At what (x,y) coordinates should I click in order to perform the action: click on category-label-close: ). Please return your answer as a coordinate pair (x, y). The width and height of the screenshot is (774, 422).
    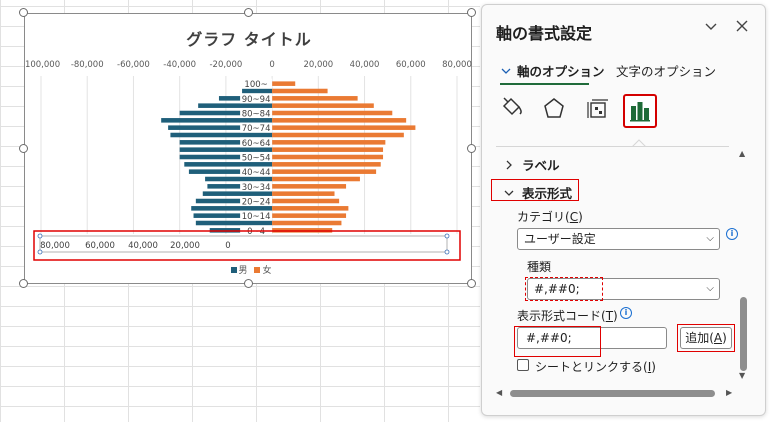
    Looking at the image, I should click on (580, 217).